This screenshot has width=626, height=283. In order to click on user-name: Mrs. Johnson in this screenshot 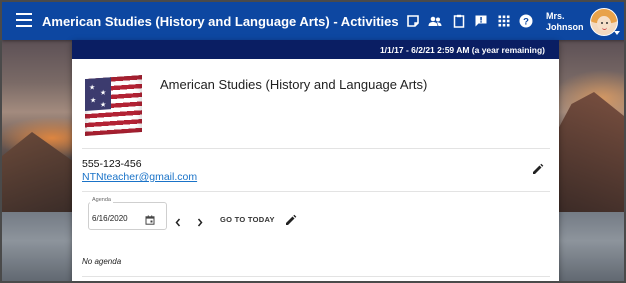, I will do `click(566, 22)`.